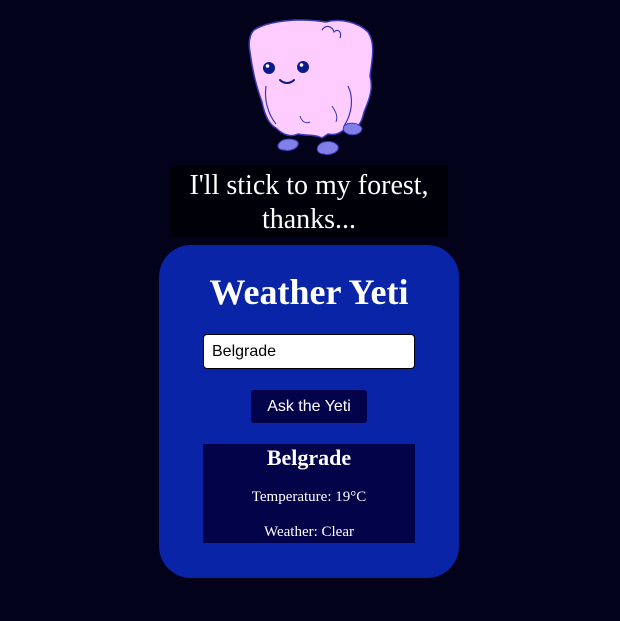 The image size is (620, 621). I want to click on result-weather-condition: Weather: Clear, so click(309, 532).